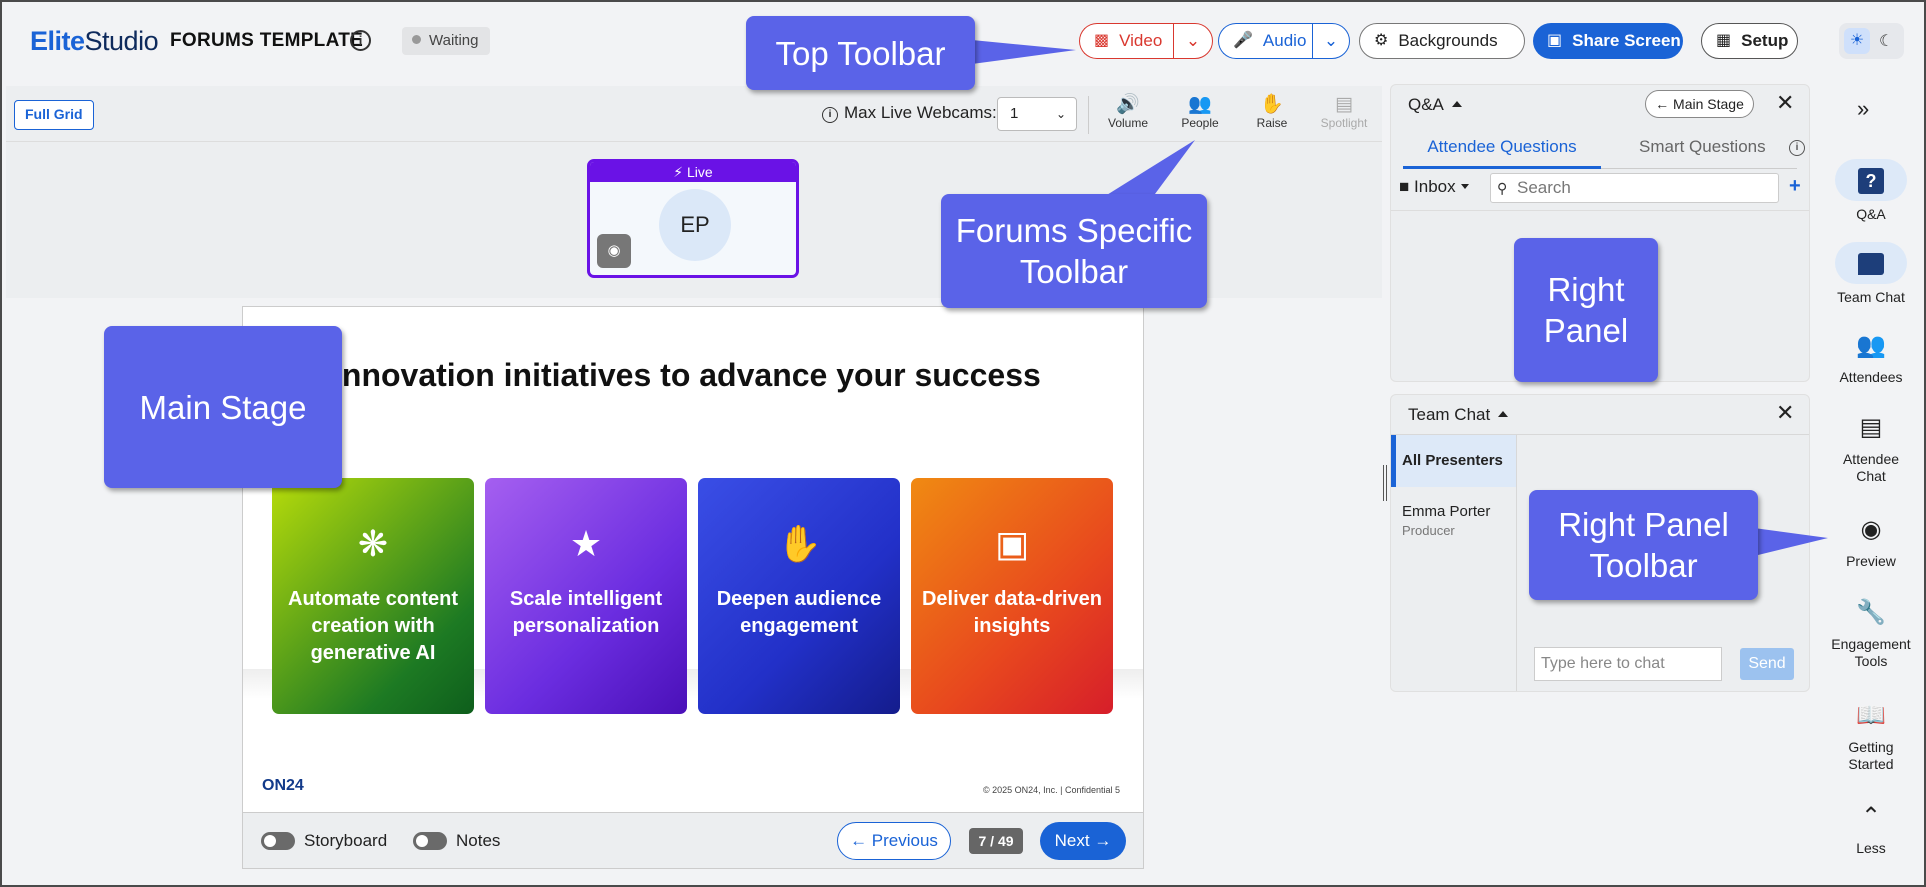  What do you see at coordinates (1600, 210) in the screenshot?
I see `divider` at bounding box center [1600, 210].